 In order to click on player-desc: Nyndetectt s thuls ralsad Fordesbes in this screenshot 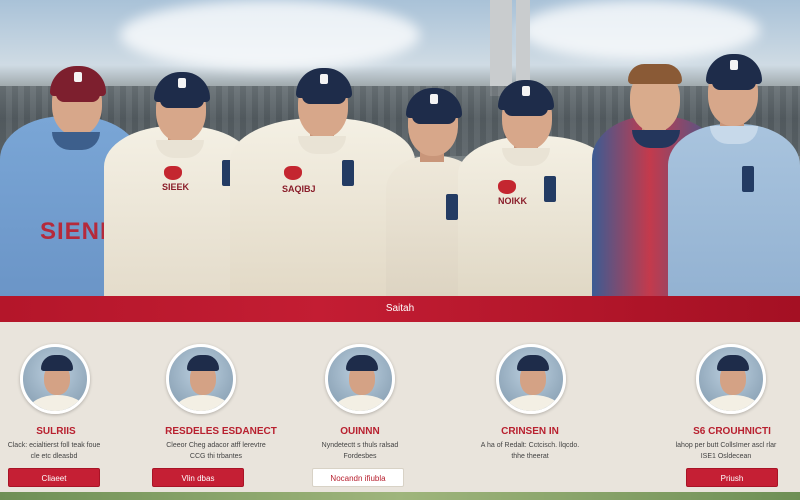, I will do `click(360, 451)`.